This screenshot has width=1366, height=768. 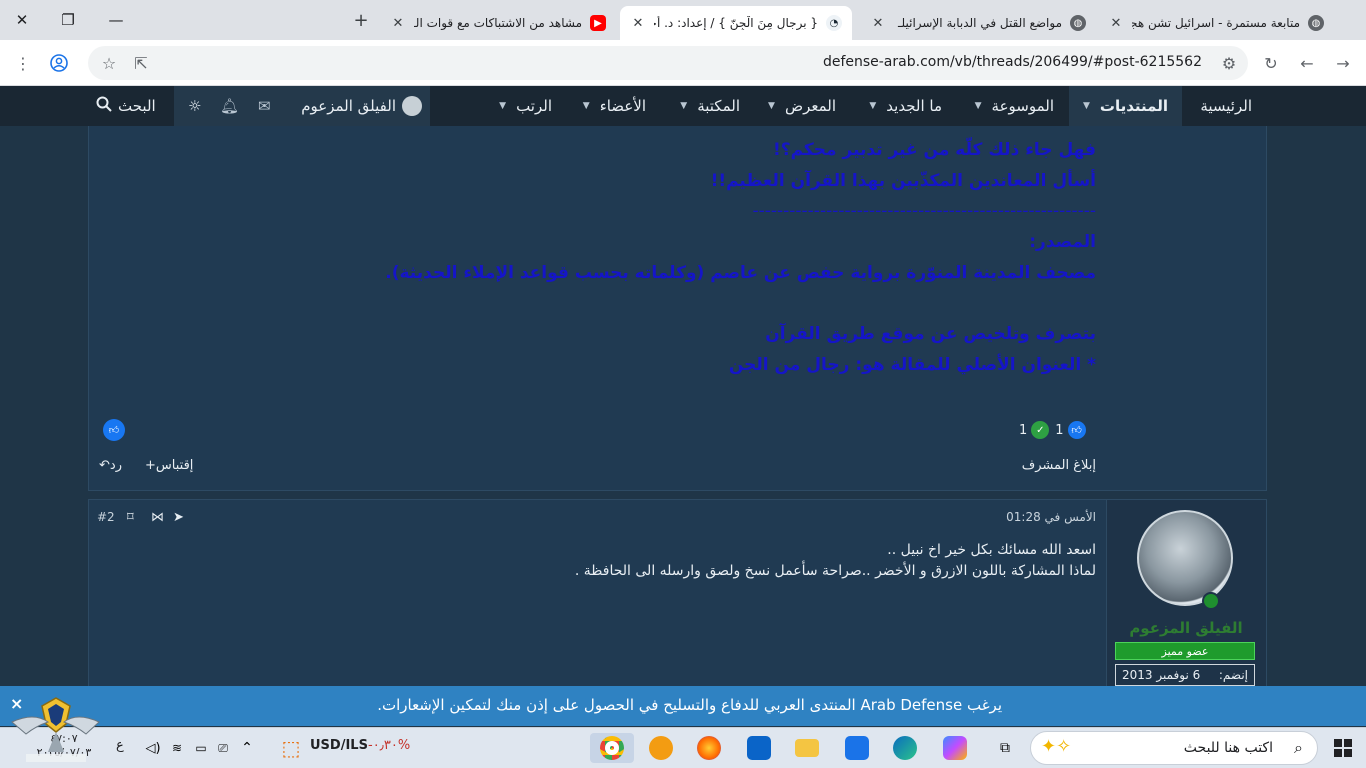 What do you see at coordinates (1005, 748) in the screenshot?
I see `task-view-icon: ⧉` at bounding box center [1005, 748].